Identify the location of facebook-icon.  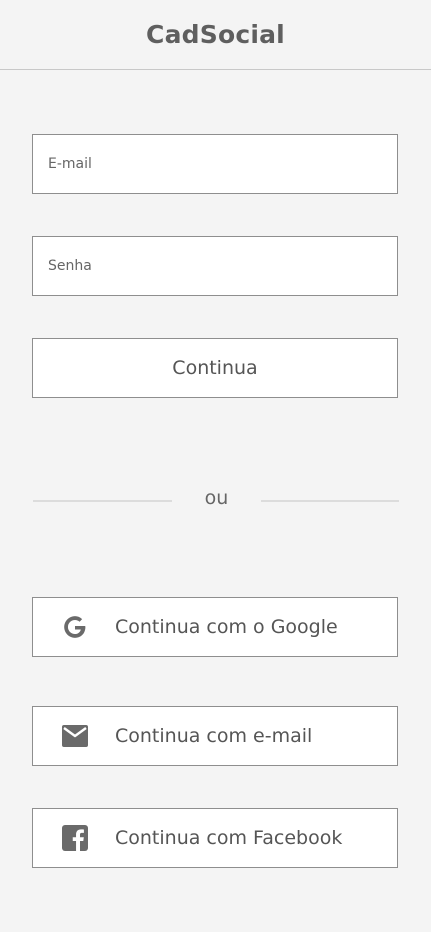
(75, 838).